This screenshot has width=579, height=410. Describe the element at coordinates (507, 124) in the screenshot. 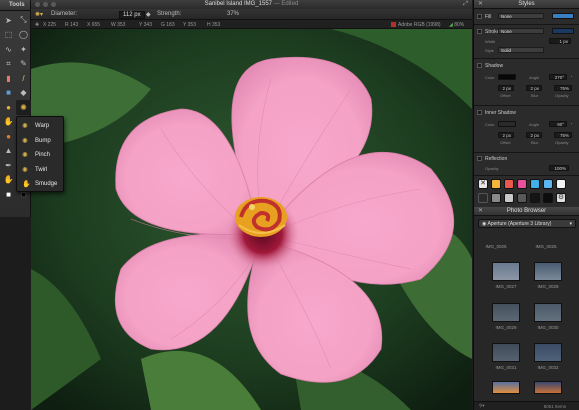

I see `inner-shadow-color-swatch` at that location.